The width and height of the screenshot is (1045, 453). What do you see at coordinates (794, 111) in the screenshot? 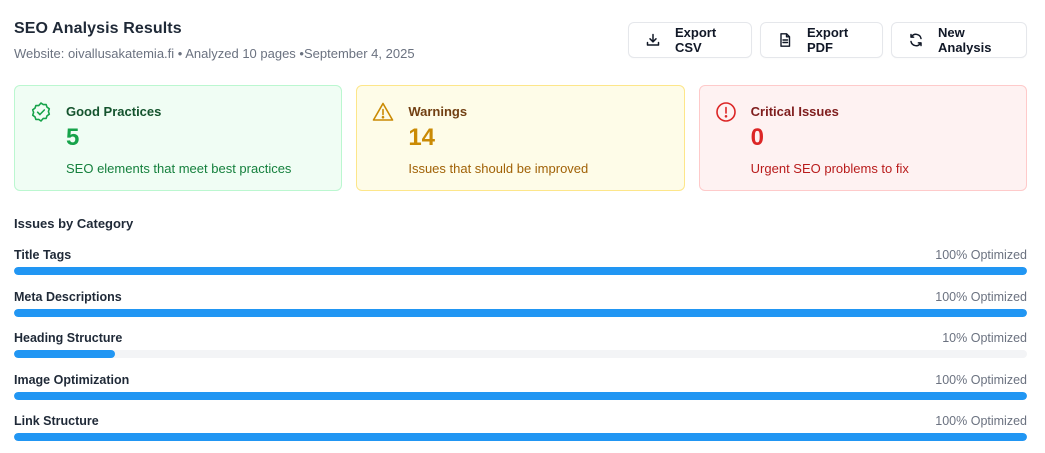
I see `card-label: Critical Issues` at bounding box center [794, 111].